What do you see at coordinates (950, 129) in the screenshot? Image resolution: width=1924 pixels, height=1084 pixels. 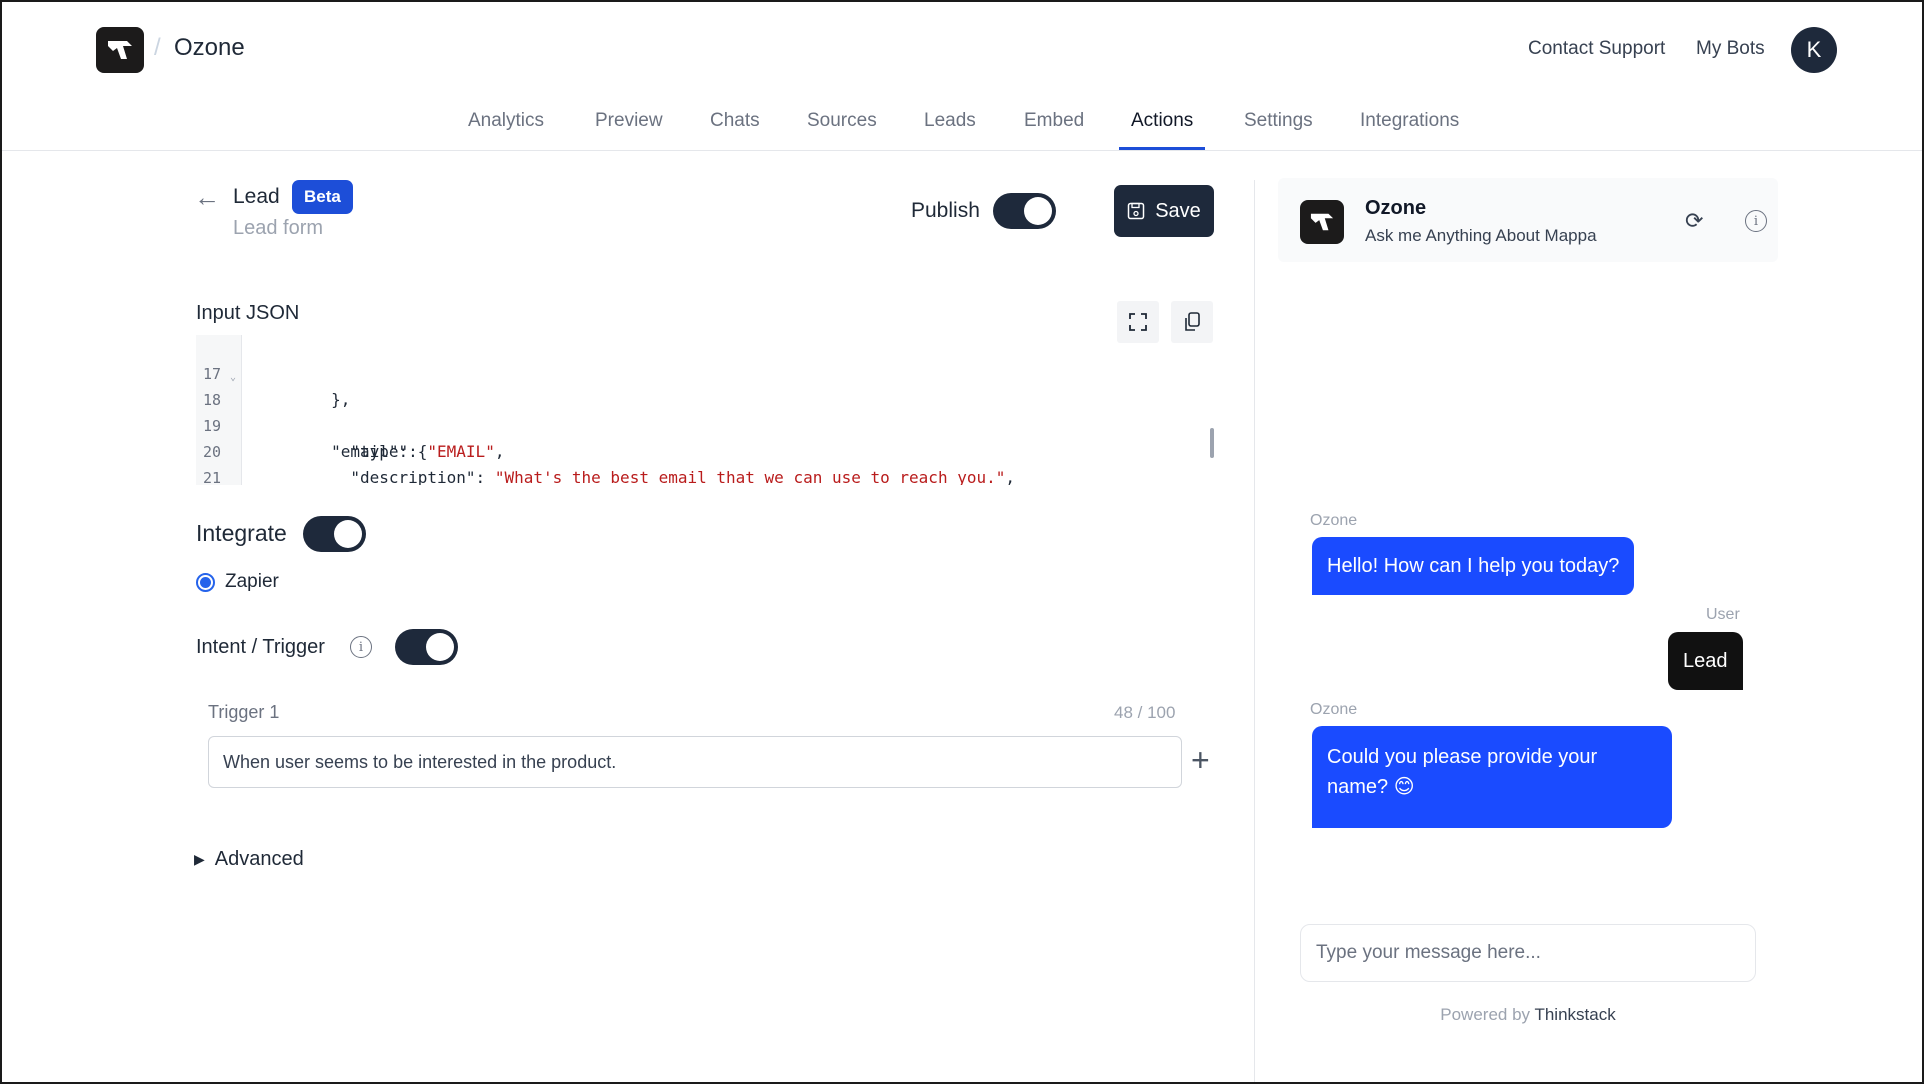 I see `tab-leads: Leads` at bounding box center [950, 129].